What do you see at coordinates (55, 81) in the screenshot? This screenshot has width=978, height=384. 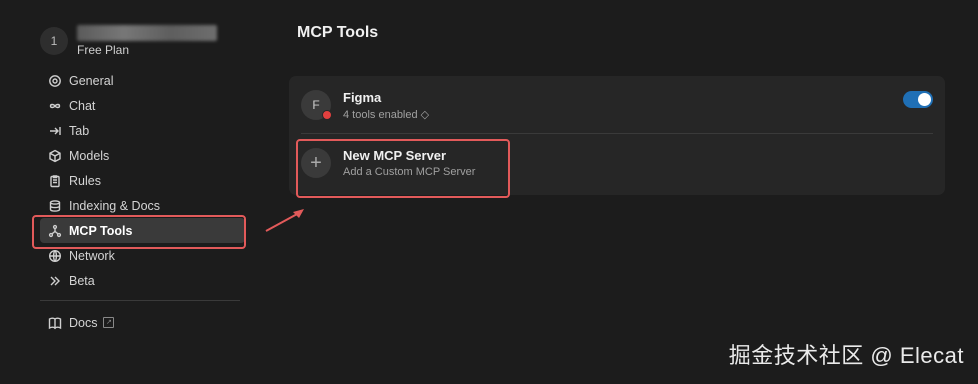 I see `gear-icon` at bounding box center [55, 81].